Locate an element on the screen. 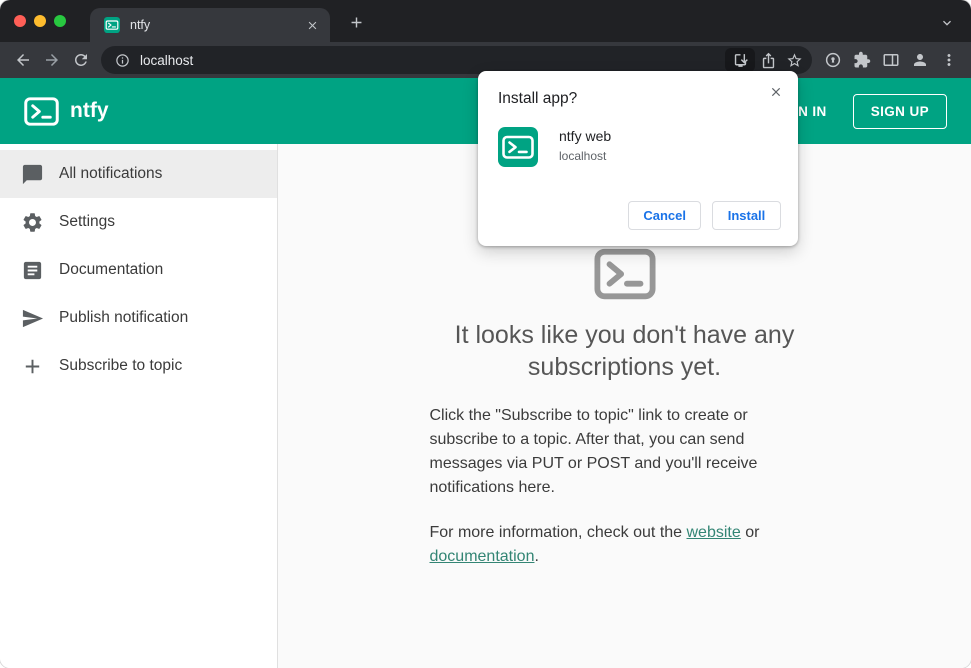 The height and width of the screenshot is (668, 971). sidebar-item-all-notifications: All notifications is located at coordinates (138, 174).